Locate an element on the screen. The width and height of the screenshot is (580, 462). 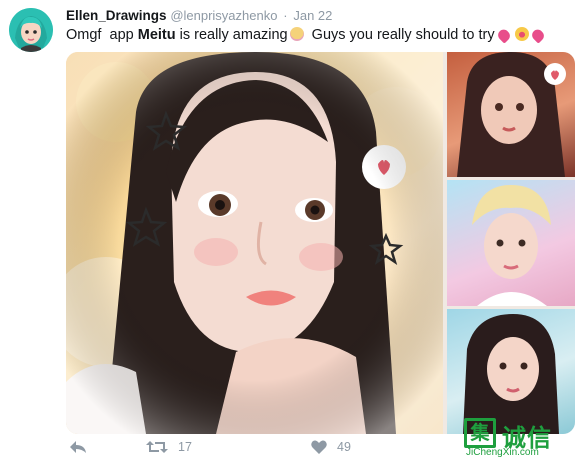
heart-icon is located at coordinates (319, 447).